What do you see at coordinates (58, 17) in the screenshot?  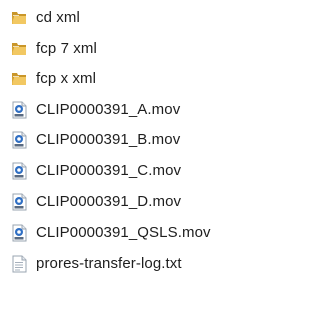 I see `file-name: cd xml` at bounding box center [58, 17].